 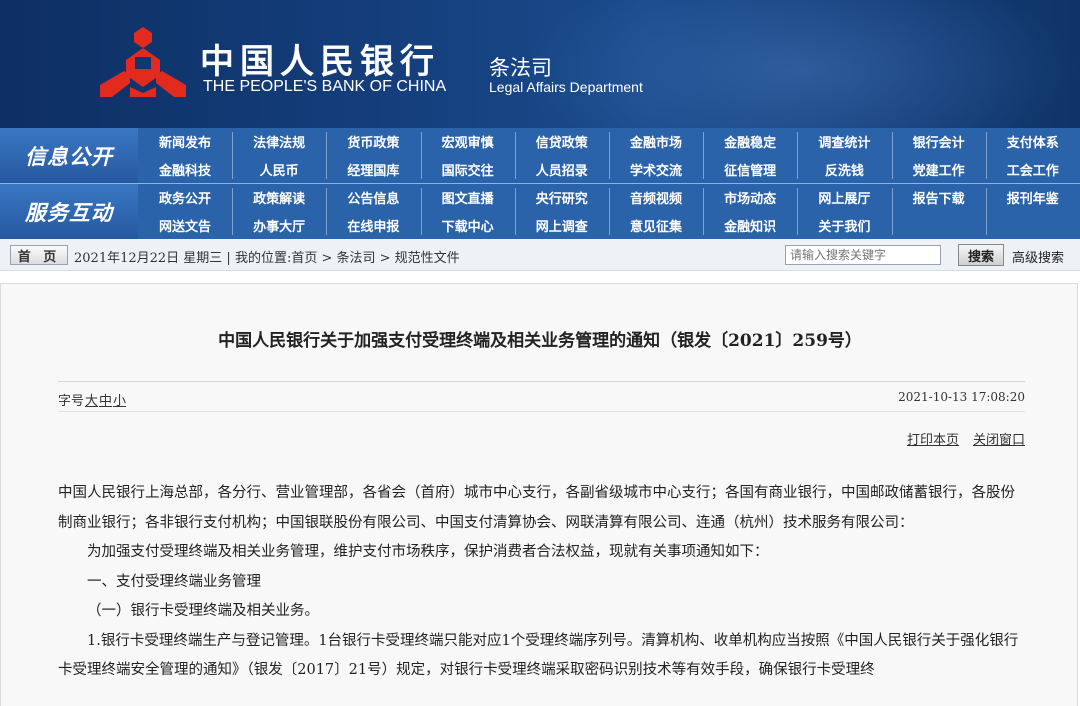 What do you see at coordinates (267, 258) in the screenshot?
I see `breadcrumb: 2021年12月22日 星期三 | 我的位置:首页 > 条法司 > 规范性文件` at bounding box center [267, 258].